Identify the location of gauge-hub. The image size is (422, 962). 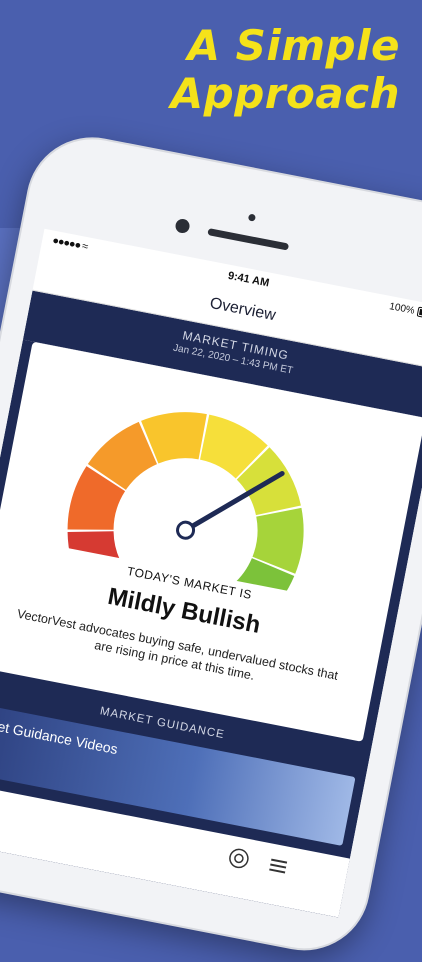
(186, 530).